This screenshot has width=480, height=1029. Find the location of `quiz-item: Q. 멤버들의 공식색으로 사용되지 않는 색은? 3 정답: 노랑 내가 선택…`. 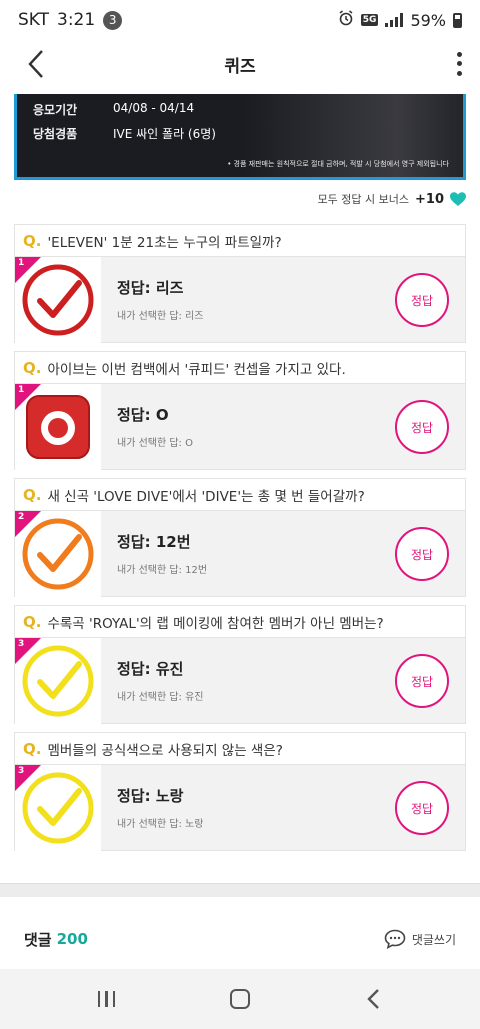

quiz-item: Q. 멤버들의 공식색으로 사용되지 않는 색은? 3 정답: 노랑 내가 선택… is located at coordinates (240, 791).